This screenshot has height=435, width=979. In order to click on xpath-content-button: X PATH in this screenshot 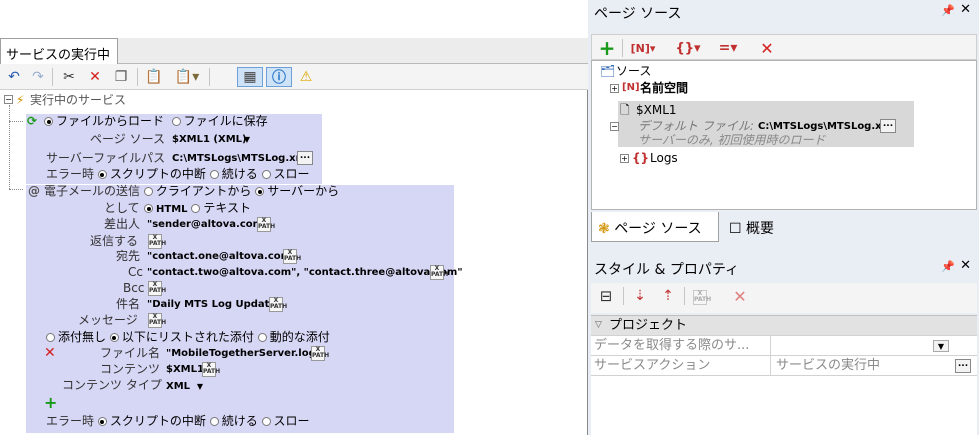, I will do `click(211, 369)`.